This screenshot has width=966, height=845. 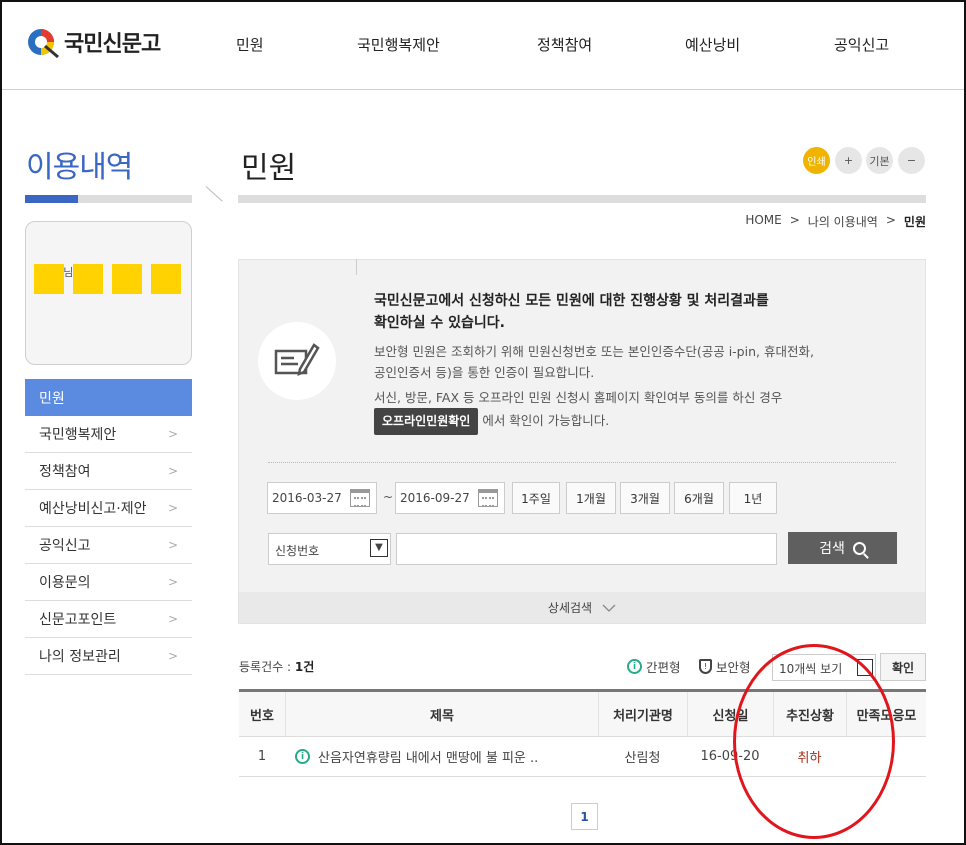 I want to click on view-simple-option: i 간편형, so click(x=654, y=666).